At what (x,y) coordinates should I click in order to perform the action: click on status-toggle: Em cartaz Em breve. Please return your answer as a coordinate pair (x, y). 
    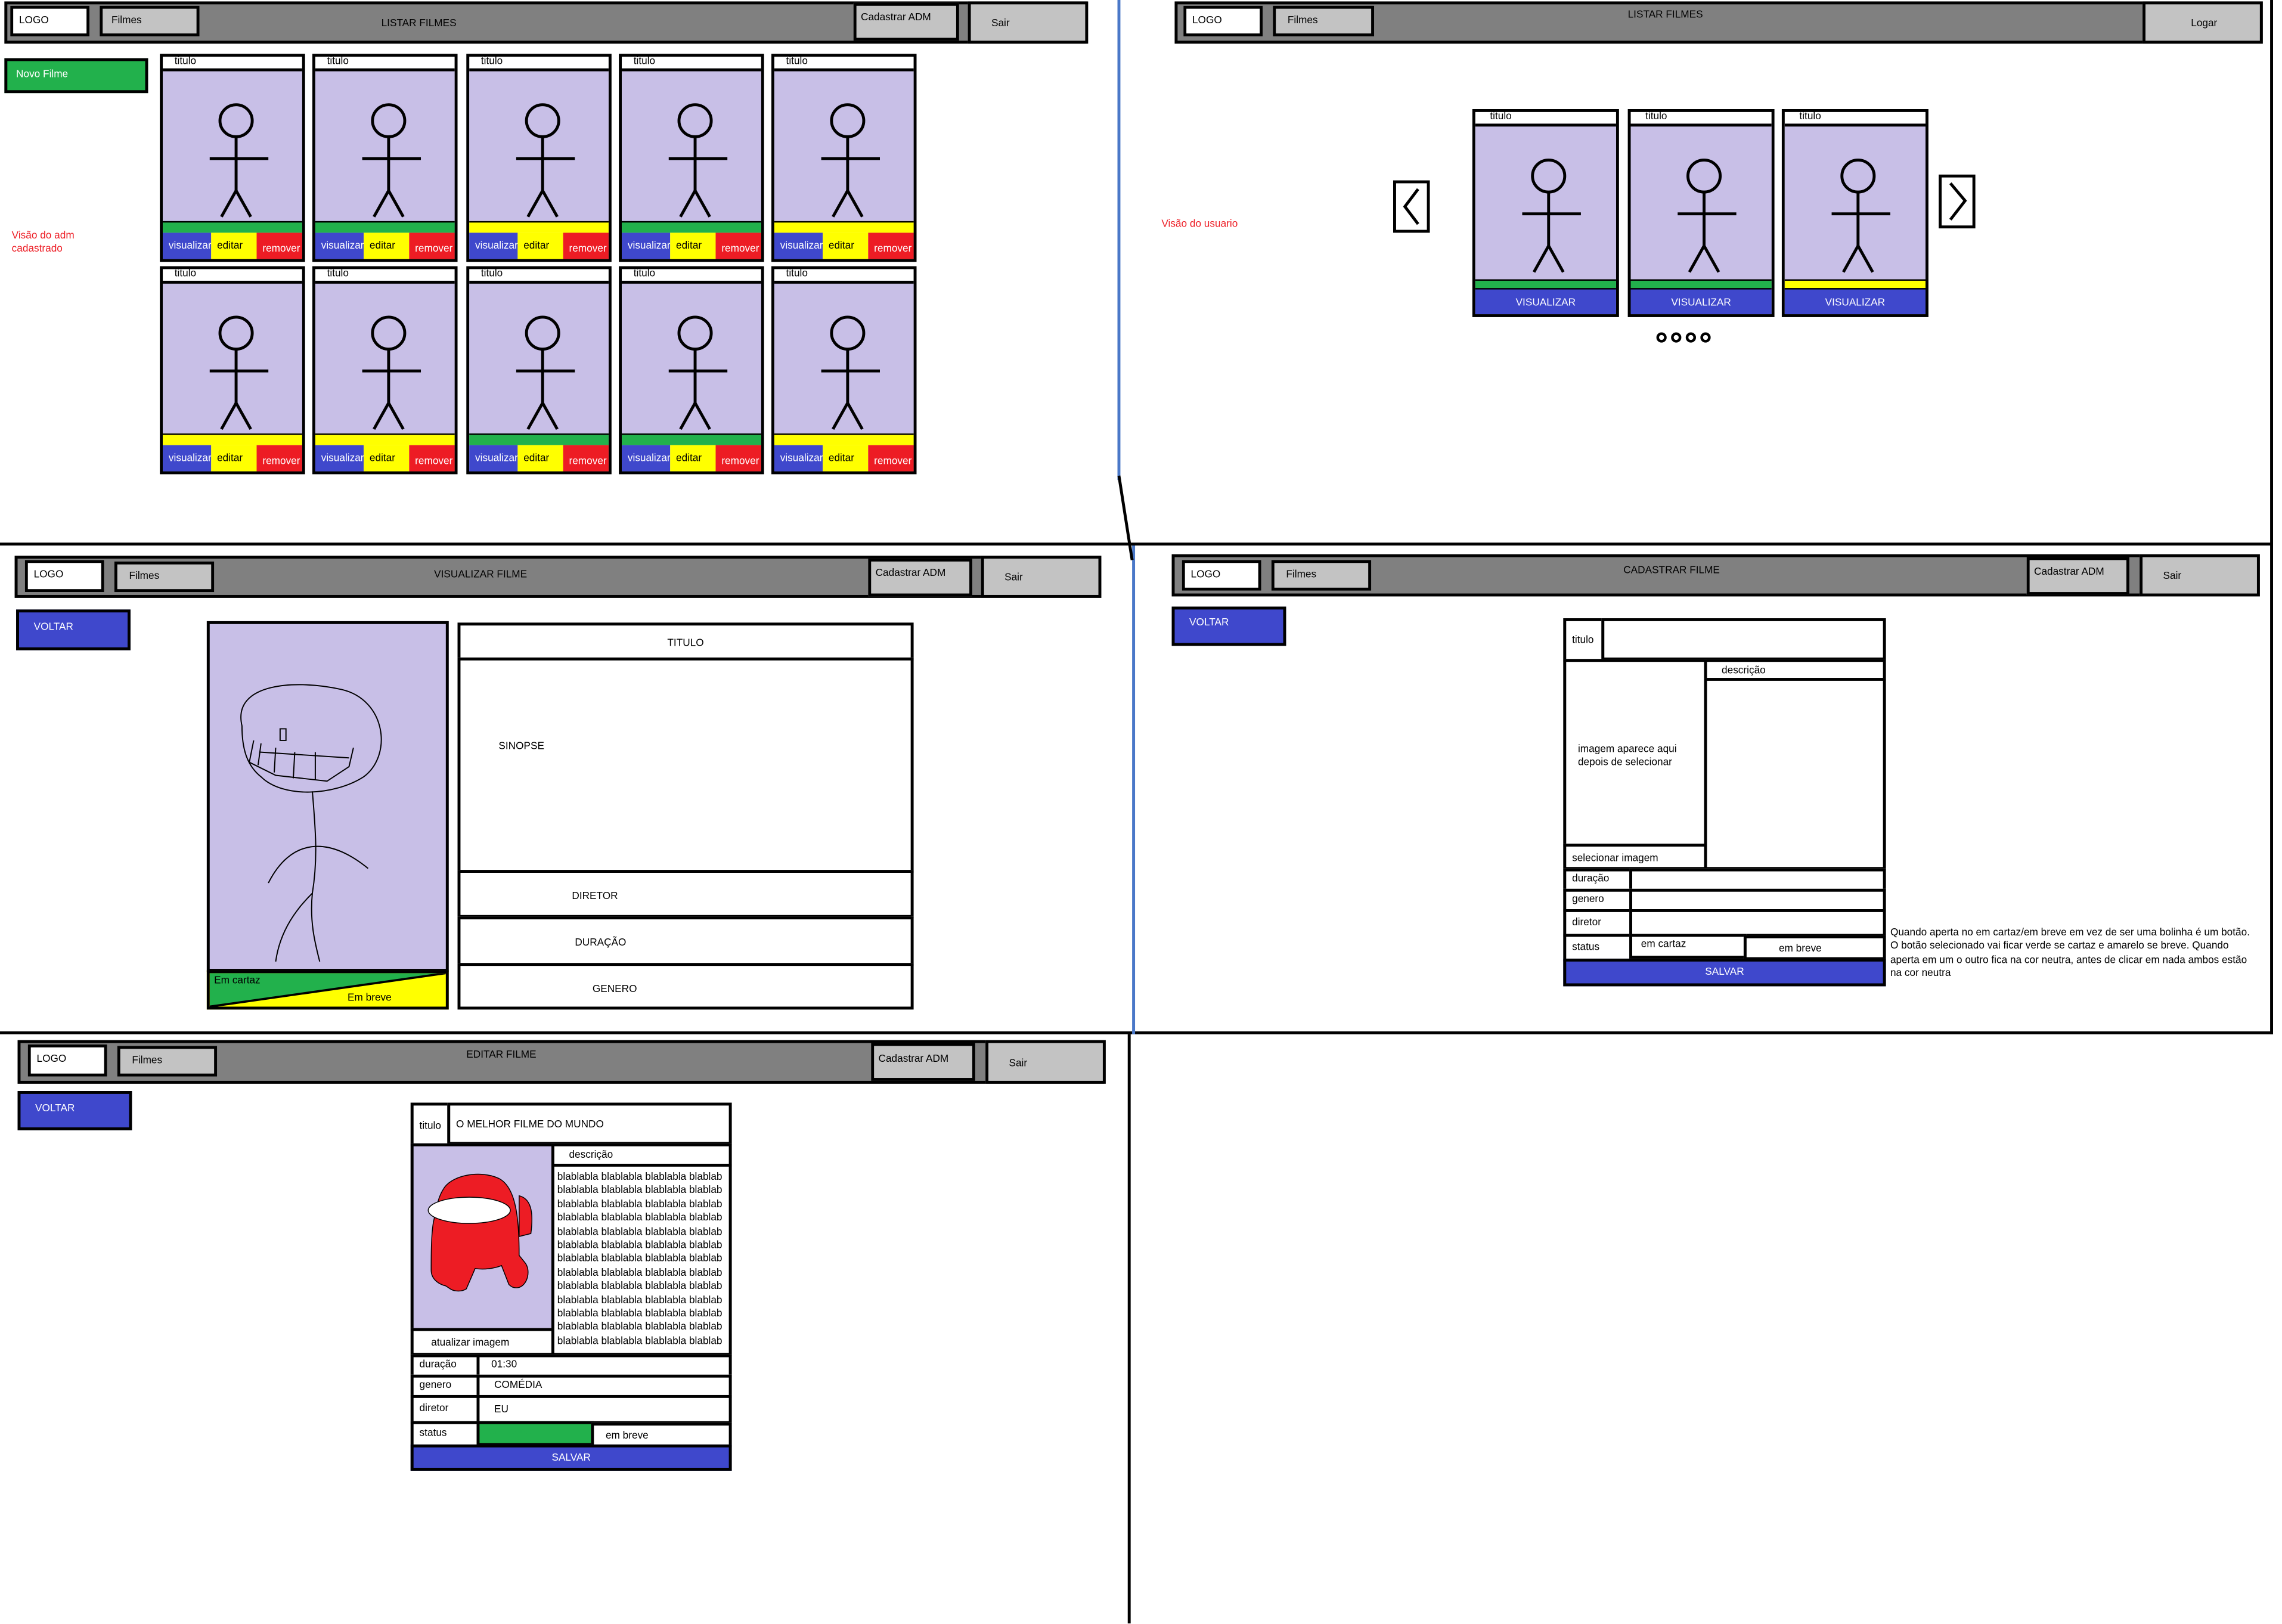
    Looking at the image, I should click on (327, 990).